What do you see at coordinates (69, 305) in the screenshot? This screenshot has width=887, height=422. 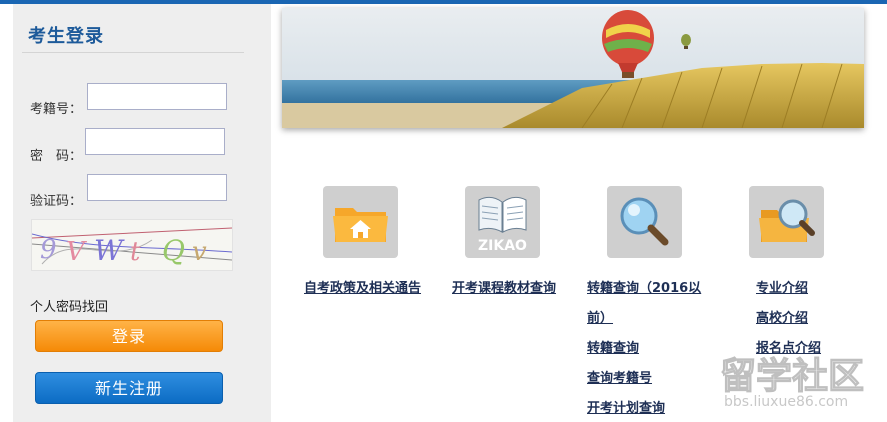 I see `forgot-password-link: 个人密码找回` at bounding box center [69, 305].